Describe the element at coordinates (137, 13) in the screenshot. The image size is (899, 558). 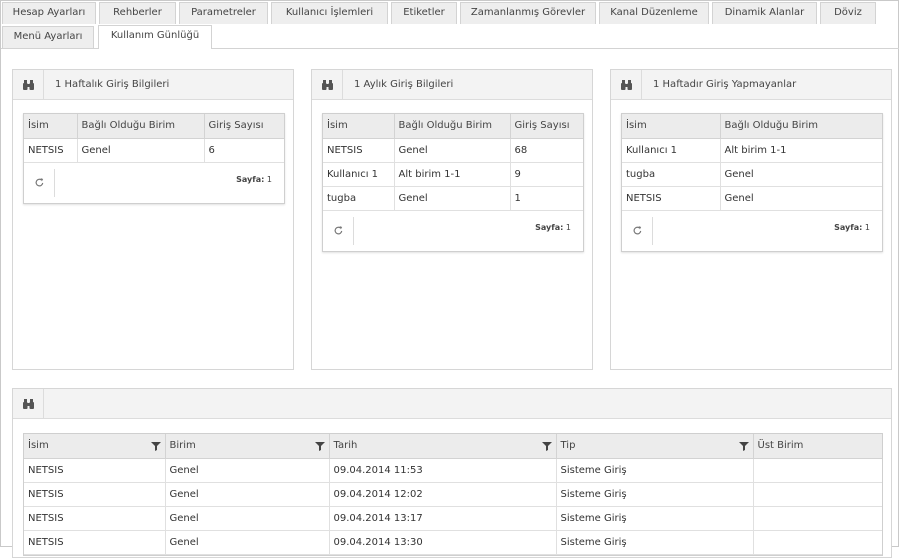
I see `tab-rehberler: Rehberler` at that location.